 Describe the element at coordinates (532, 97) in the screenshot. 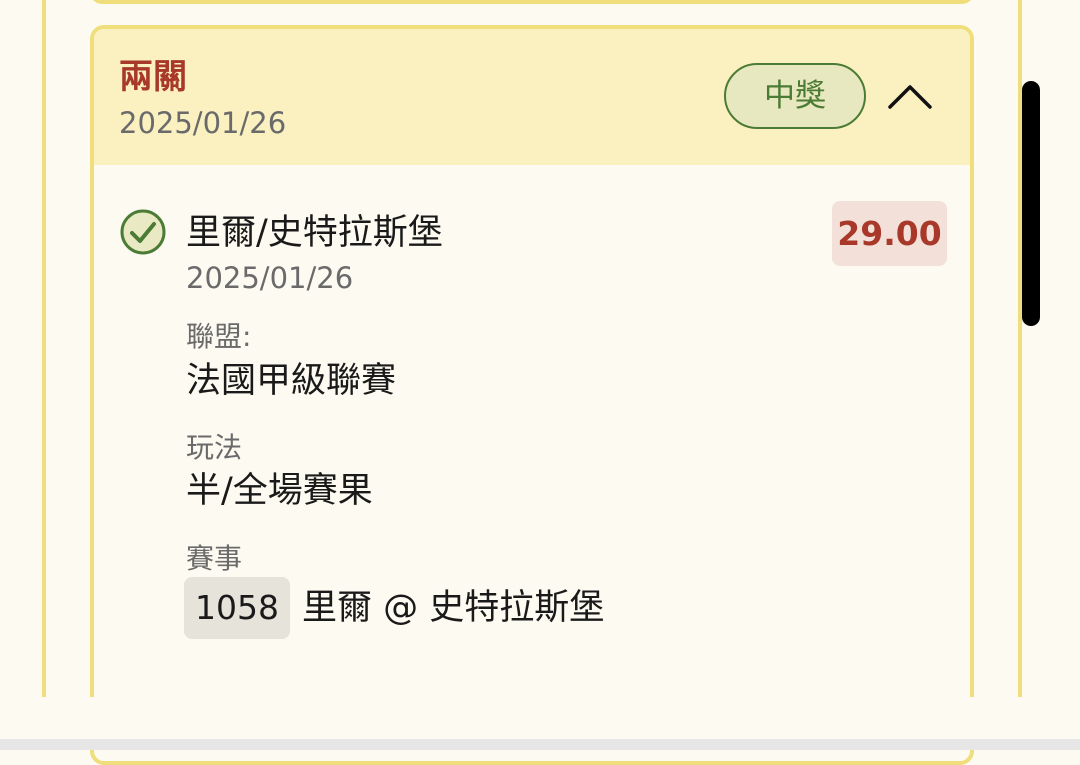

I see `bet-card-header: 兩關 2025/01/26 中獎` at that location.